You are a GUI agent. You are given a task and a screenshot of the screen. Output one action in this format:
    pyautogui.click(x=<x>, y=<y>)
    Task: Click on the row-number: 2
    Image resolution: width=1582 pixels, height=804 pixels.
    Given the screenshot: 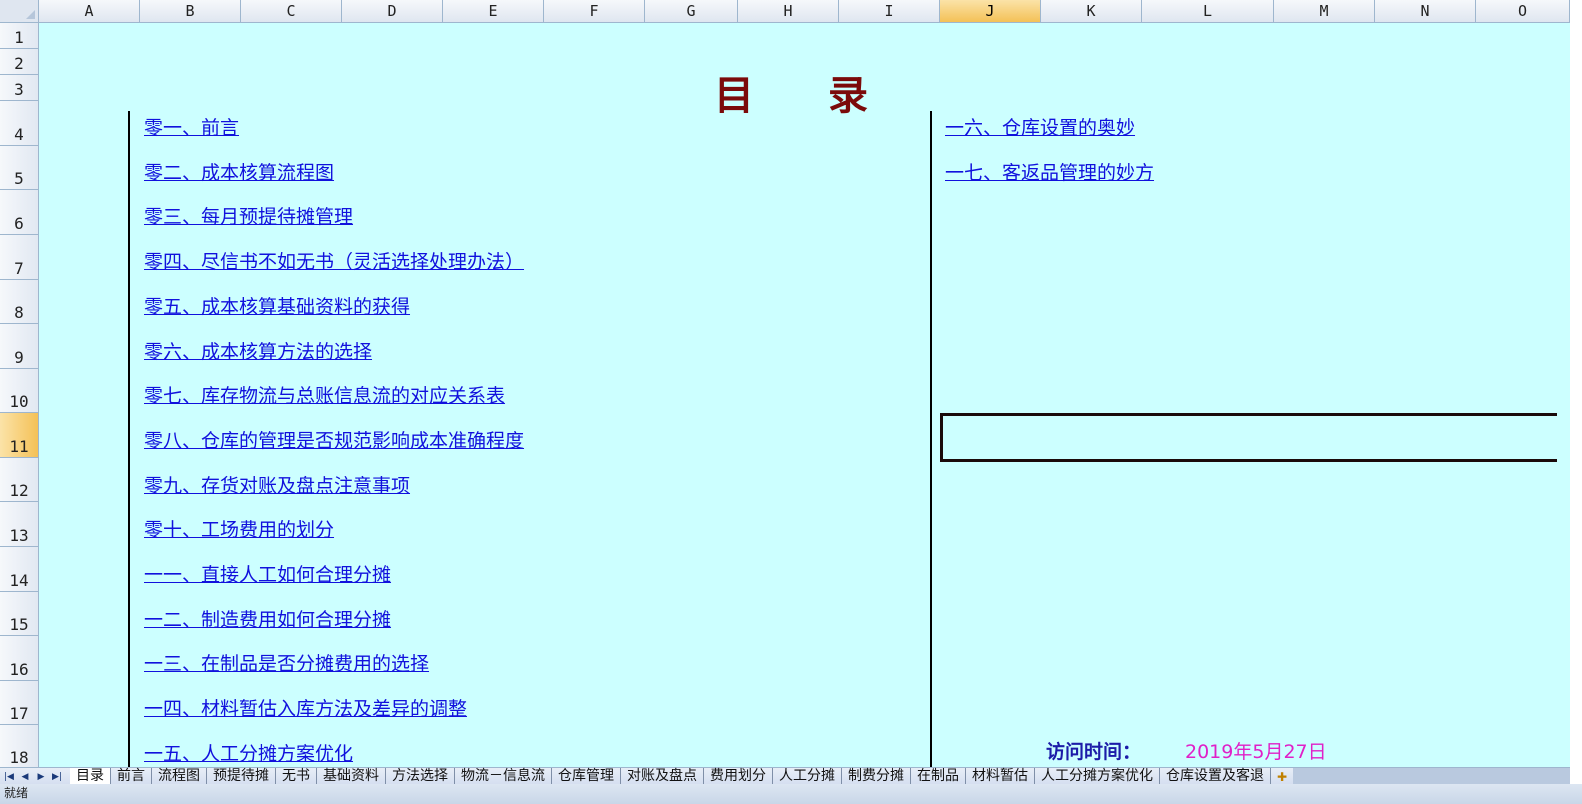 What is the action you would take?
    pyautogui.click(x=19, y=63)
    